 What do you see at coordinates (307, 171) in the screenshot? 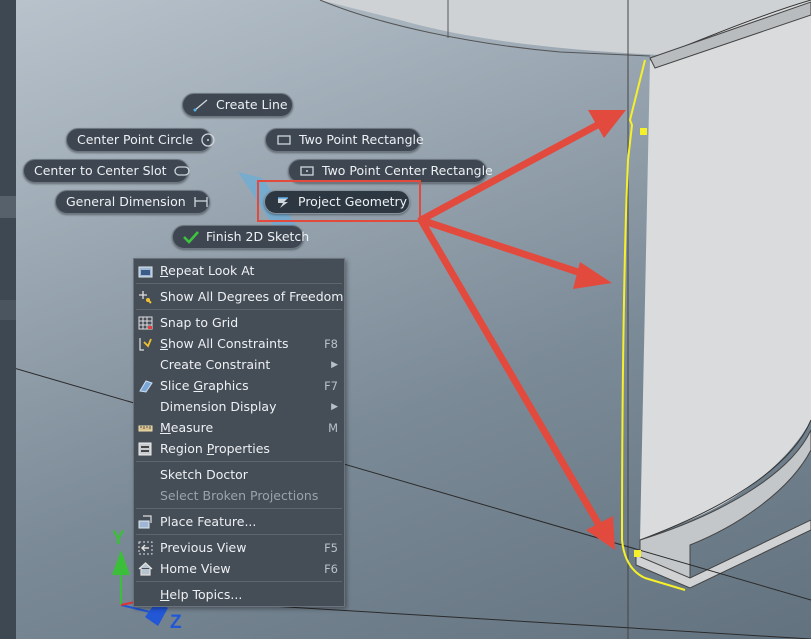
I see `center-rectangle-icon` at bounding box center [307, 171].